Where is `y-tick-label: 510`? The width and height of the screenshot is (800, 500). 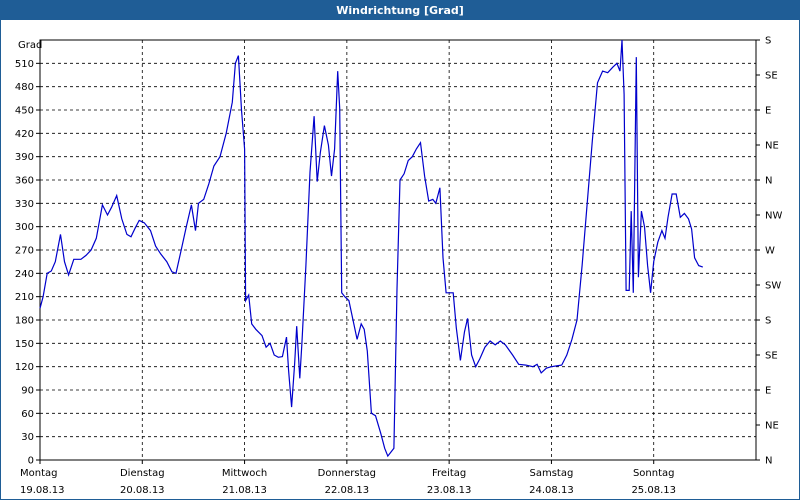
y-tick-label: 510 is located at coordinates (24, 64).